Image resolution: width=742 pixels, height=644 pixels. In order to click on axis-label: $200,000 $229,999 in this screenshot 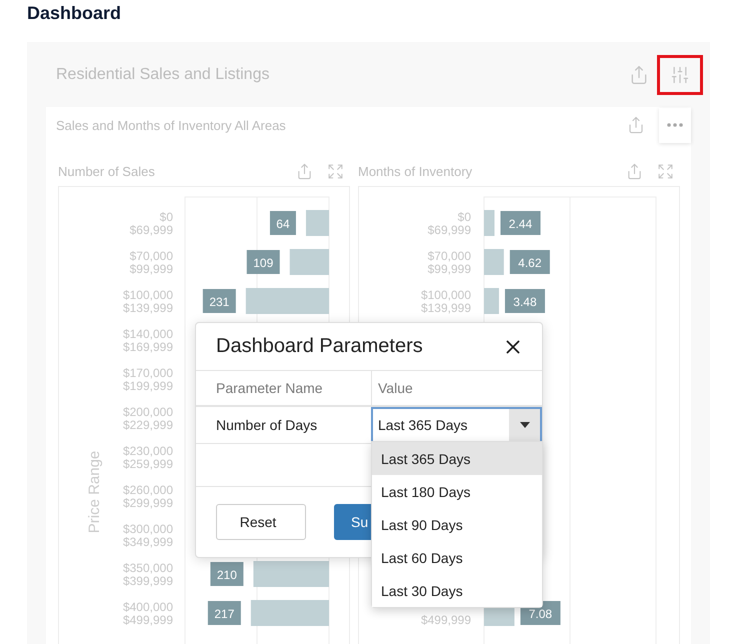, I will do `click(147, 418)`.